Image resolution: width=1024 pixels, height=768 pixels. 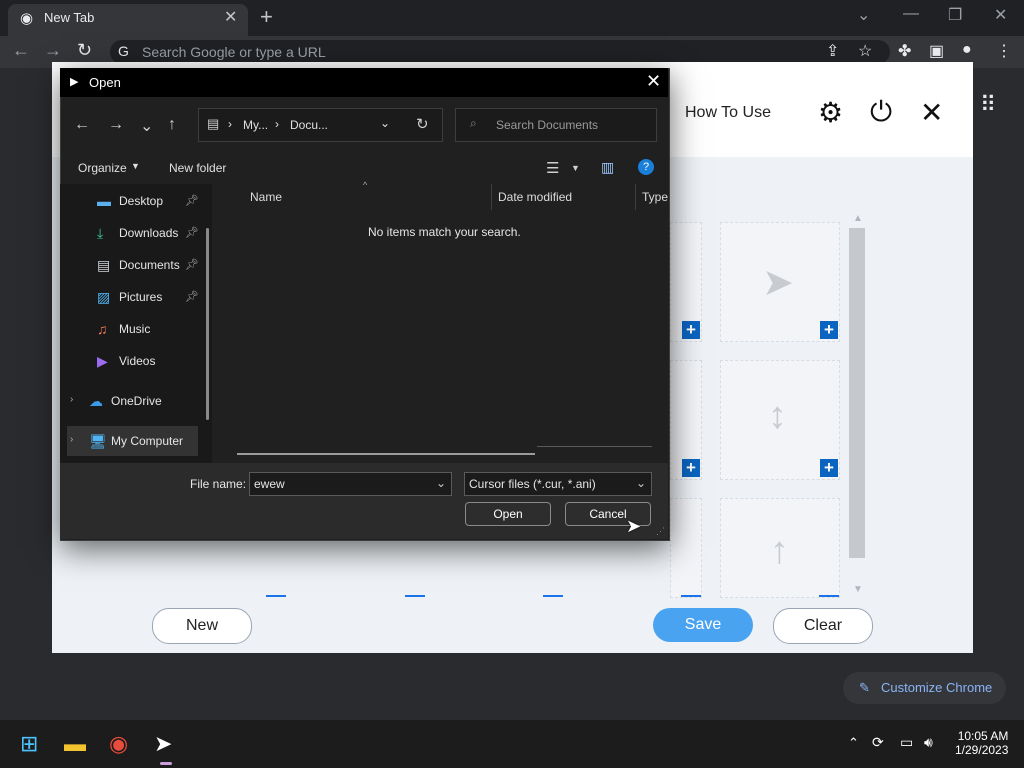 I want to click on minimize-icon: —, so click(x=911, y=14).